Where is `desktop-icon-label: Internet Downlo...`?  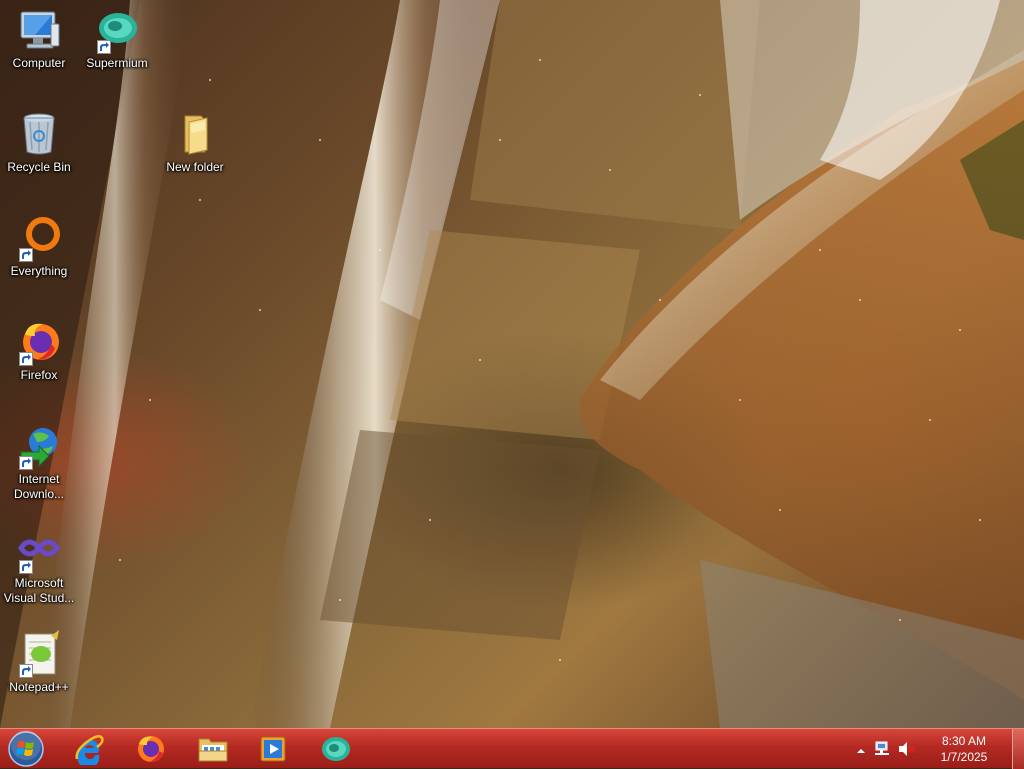 desktop-icon-label: Internet Downlo... is located at coordinates (39, 486).